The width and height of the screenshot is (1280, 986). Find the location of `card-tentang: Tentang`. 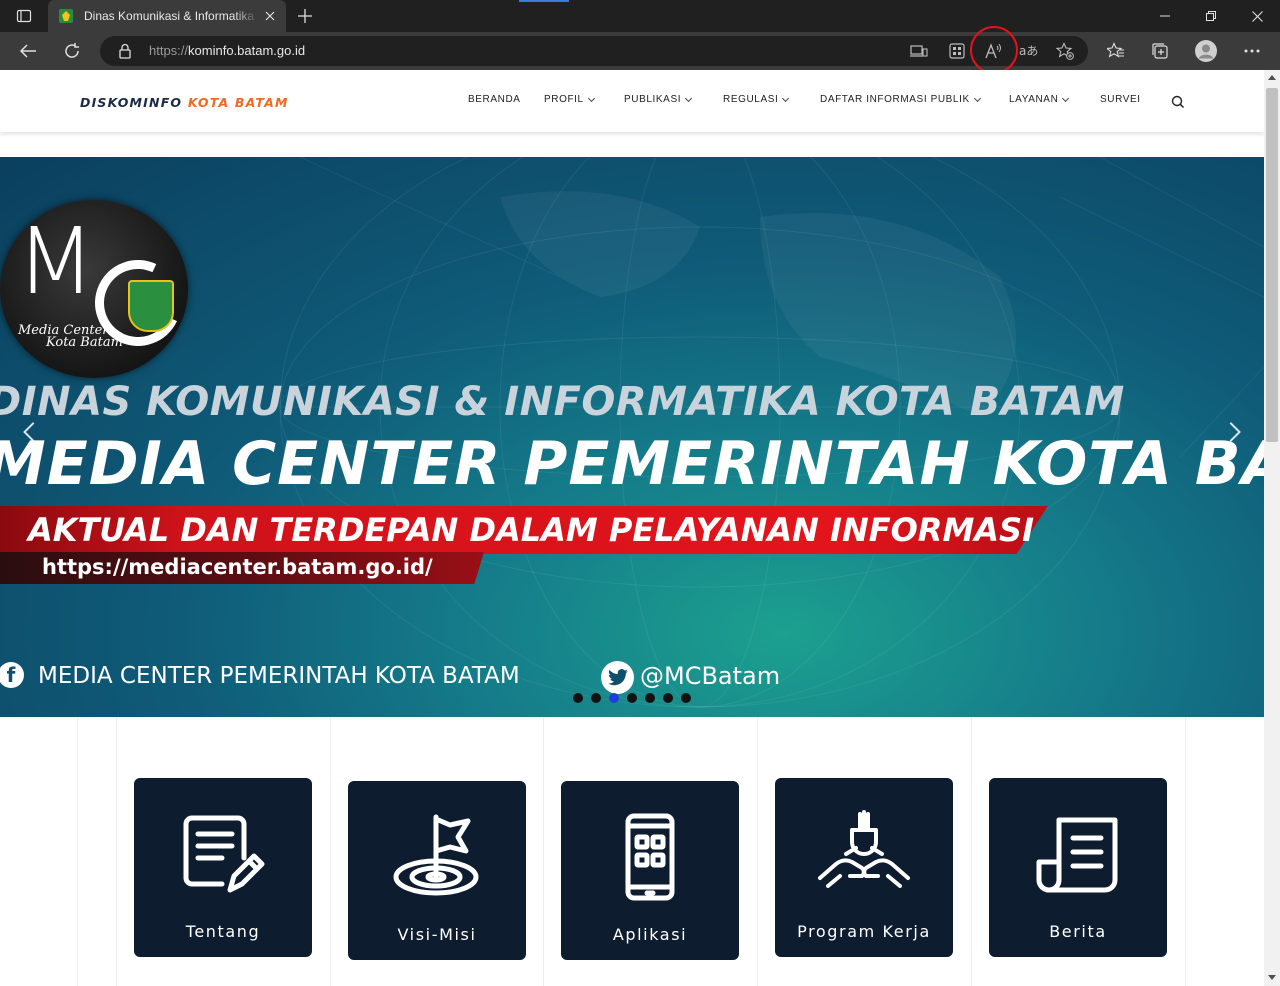

card-tentang: Tentang is located at coordinates (223, 867).